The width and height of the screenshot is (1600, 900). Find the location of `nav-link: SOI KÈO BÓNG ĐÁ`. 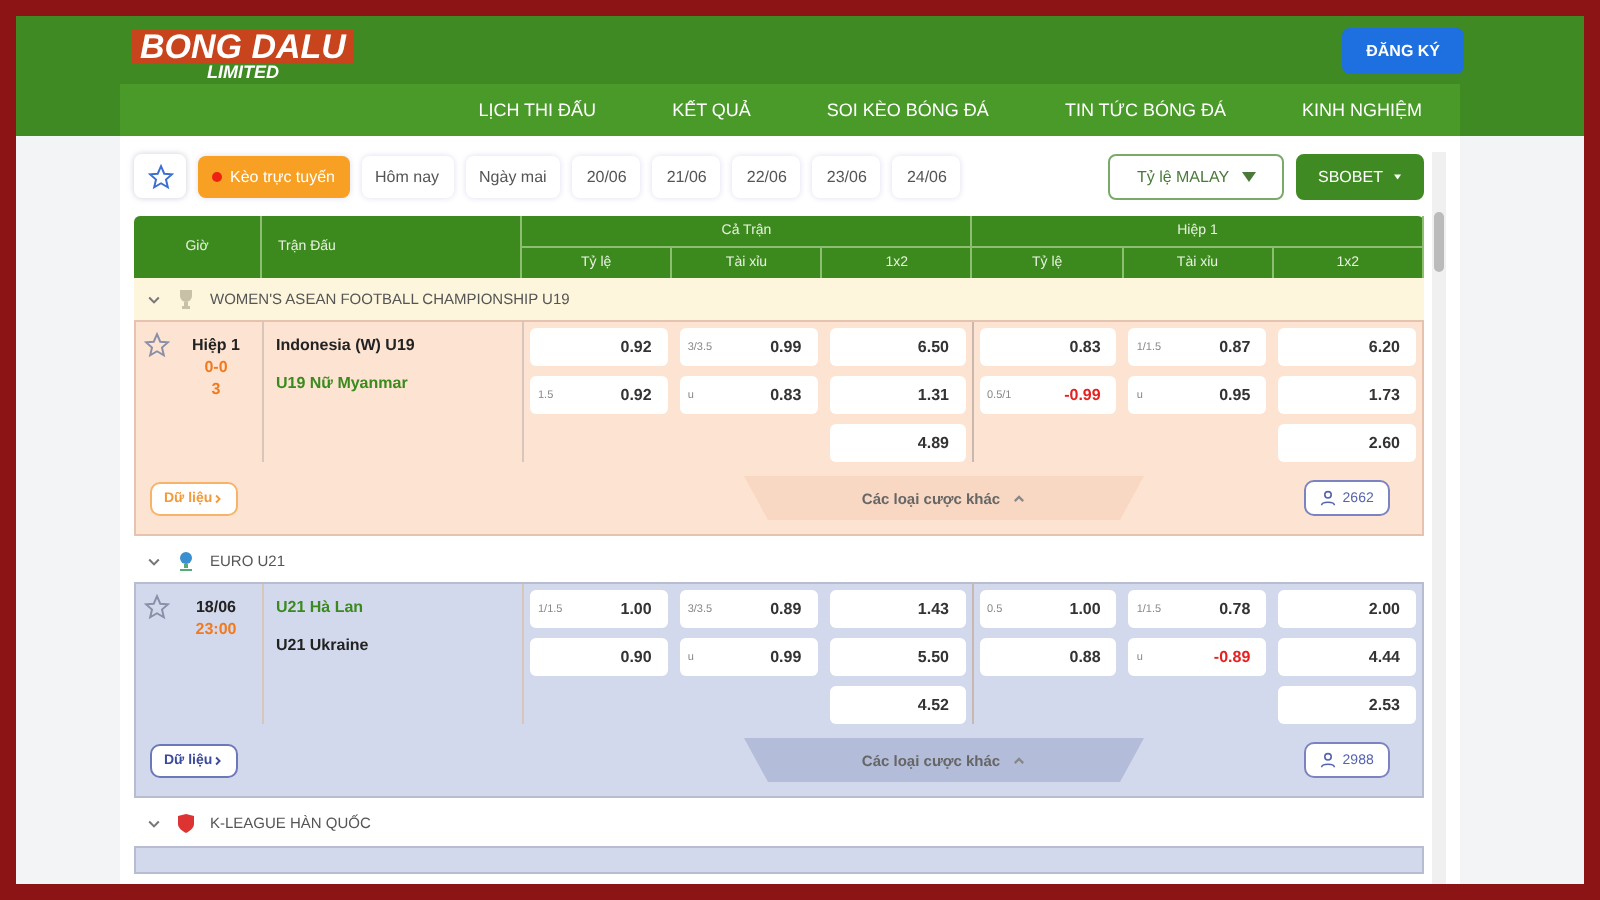

nav-link: SOI KÈO BÓNG ĐÁ is located at coordinates (907, 110).